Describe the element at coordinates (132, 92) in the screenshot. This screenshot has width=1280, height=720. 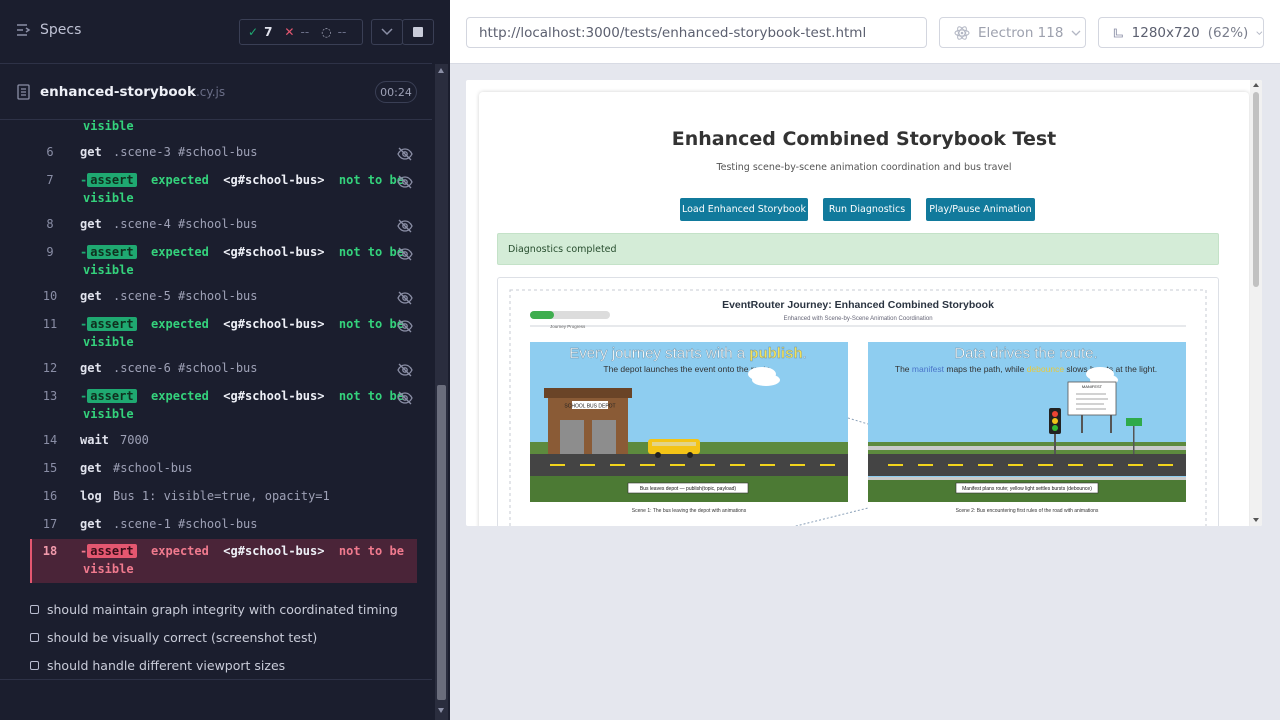
I see `spec-file-name: enhanced-storybook.cy.js` at that location.